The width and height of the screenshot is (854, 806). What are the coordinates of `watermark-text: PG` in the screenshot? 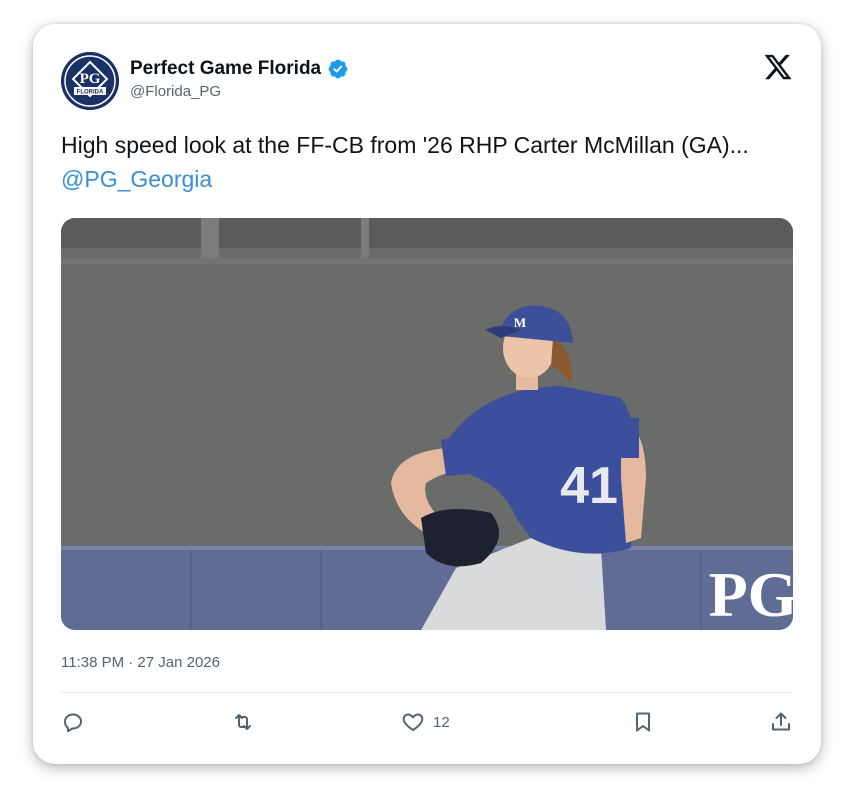 It's located at (751, 594).